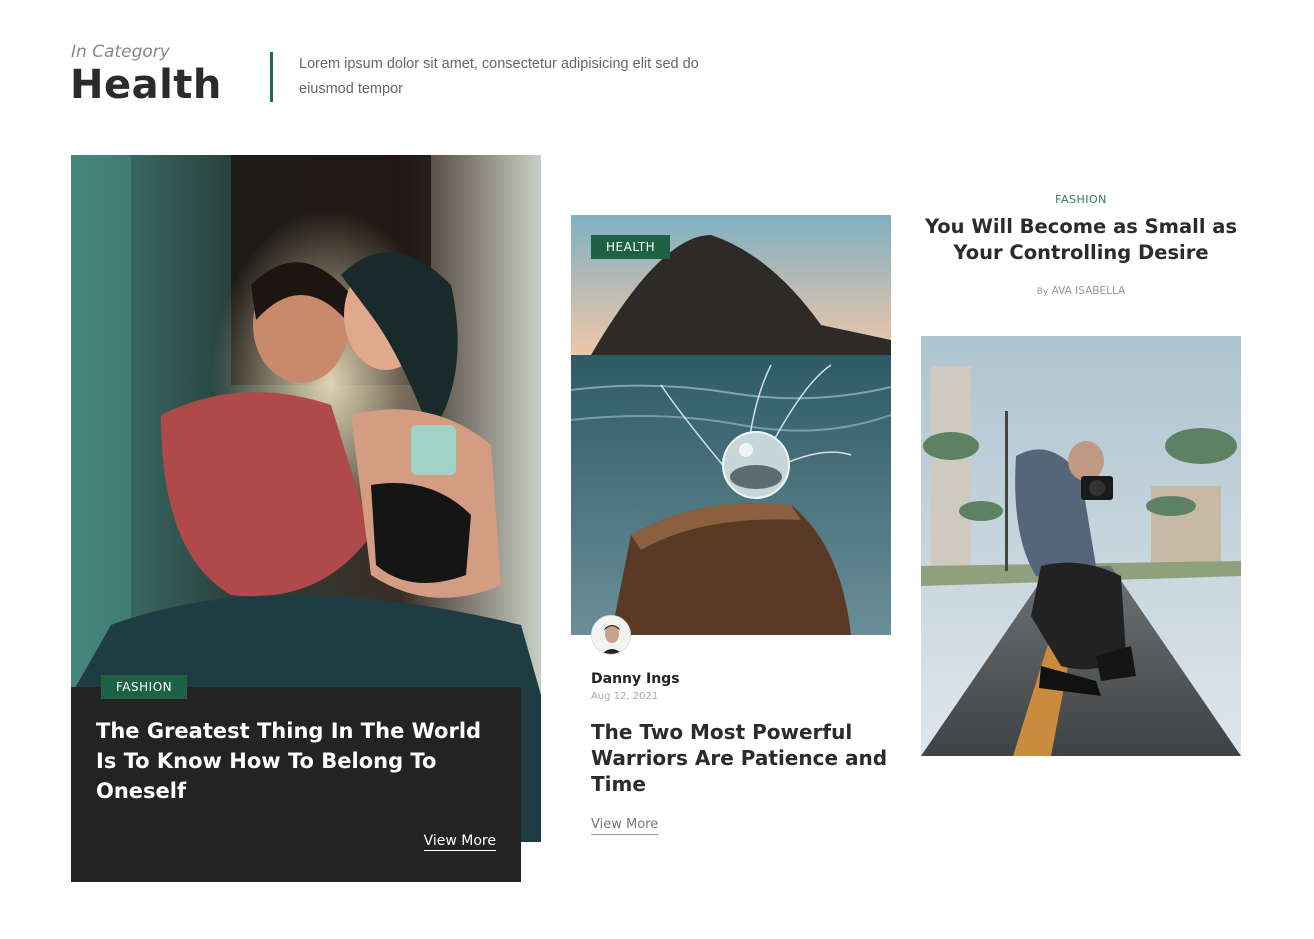 This screenshot has width=1314, height=939. Describe the element at coordinates (459, 842) in the screenshot. I see `card1-view-more-link: View More` at that location.